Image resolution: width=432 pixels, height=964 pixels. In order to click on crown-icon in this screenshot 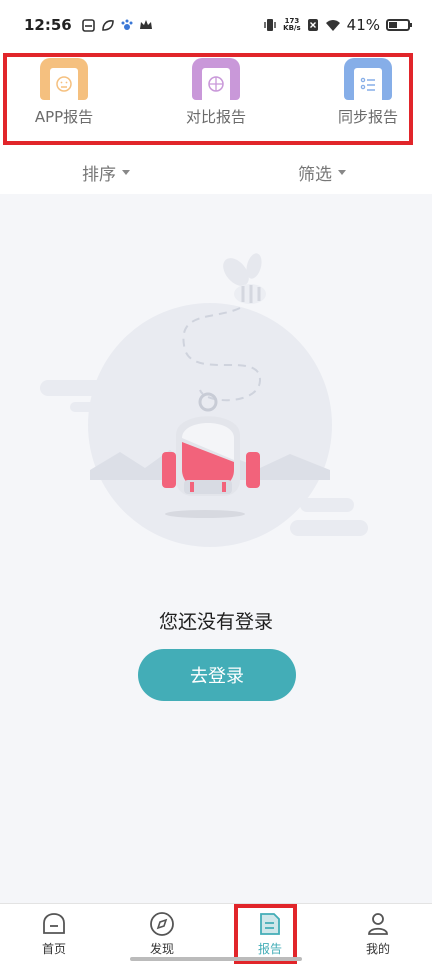, I will do `click(145, 24)`.